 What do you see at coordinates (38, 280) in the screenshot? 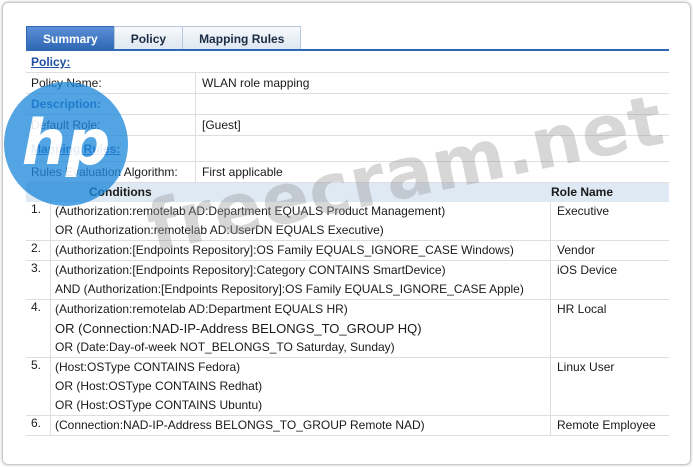
I see `rule-number: 3.` at bounding box center [38, 280].